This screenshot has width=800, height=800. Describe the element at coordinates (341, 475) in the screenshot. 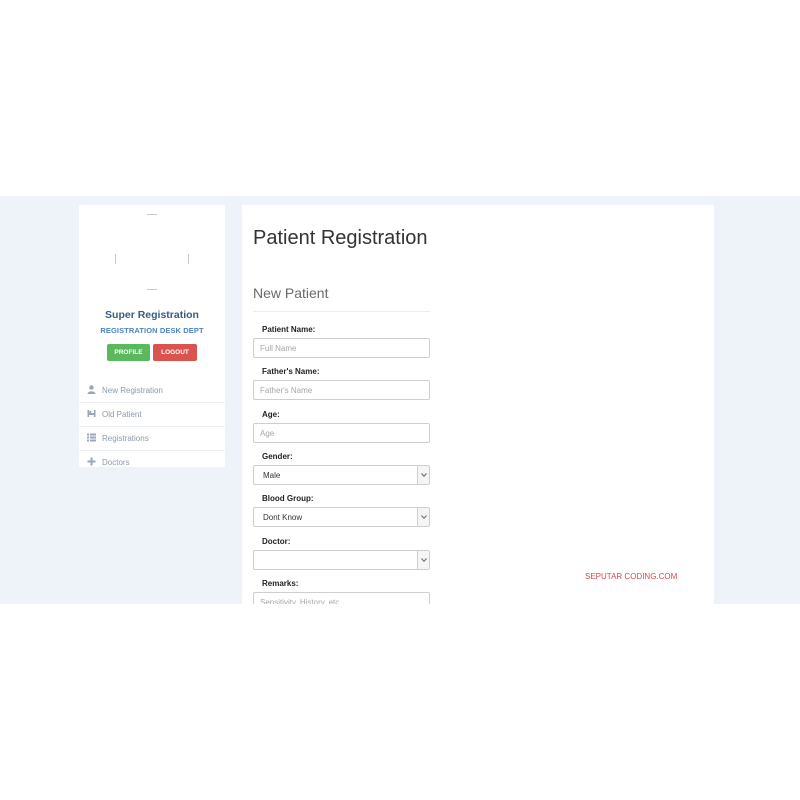

I see `gender-select: Male` at that location.